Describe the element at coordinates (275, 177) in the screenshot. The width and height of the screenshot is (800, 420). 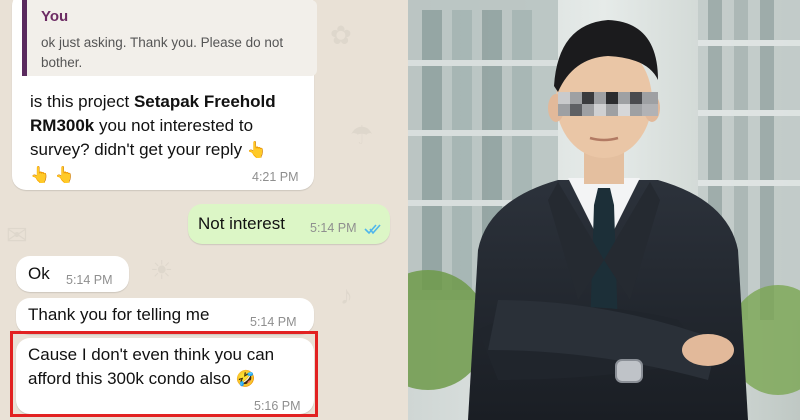
I see `message-time: 4:21 PM` at that location.